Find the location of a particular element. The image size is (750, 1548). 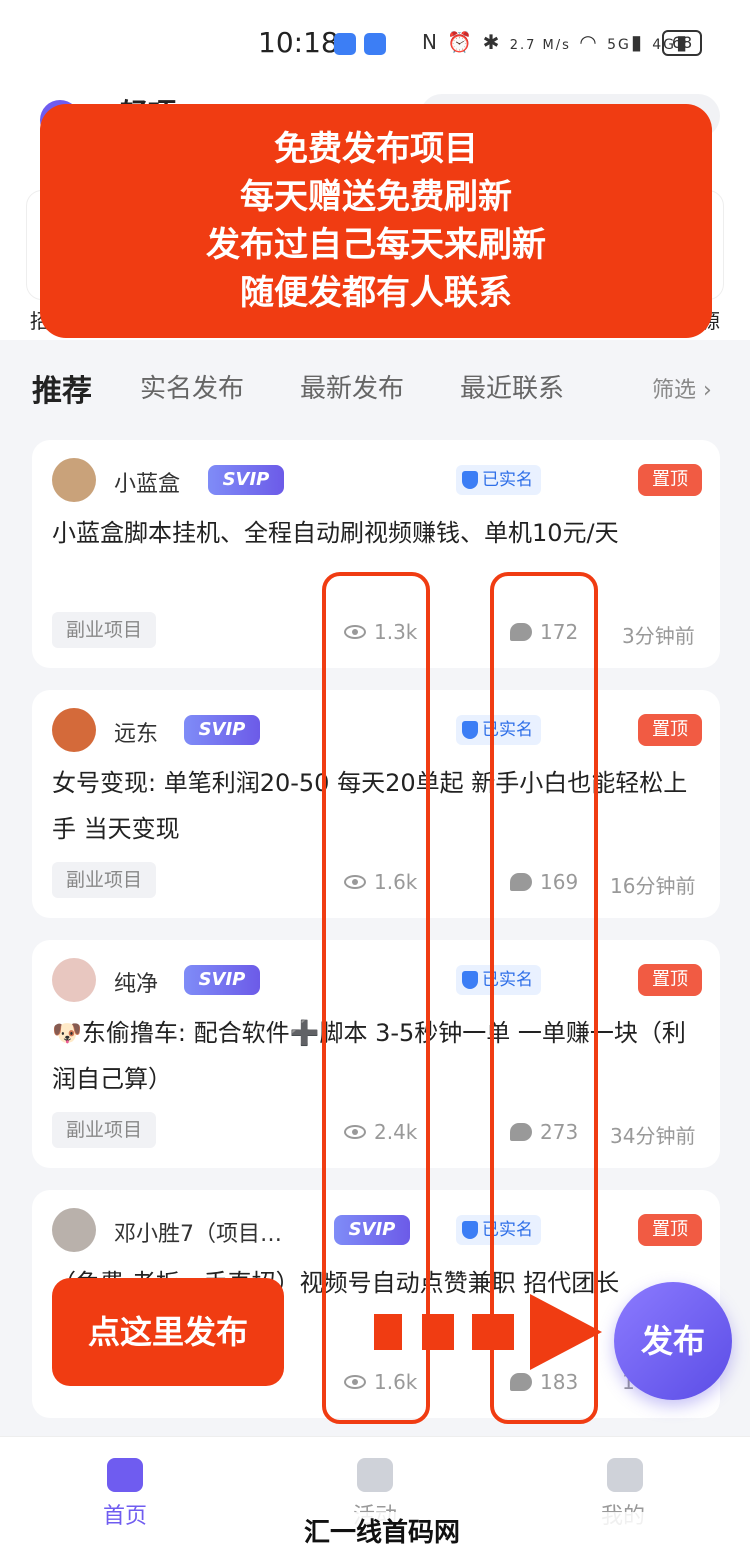

publish-button: 发布 is located at coordinates (673, 1341).